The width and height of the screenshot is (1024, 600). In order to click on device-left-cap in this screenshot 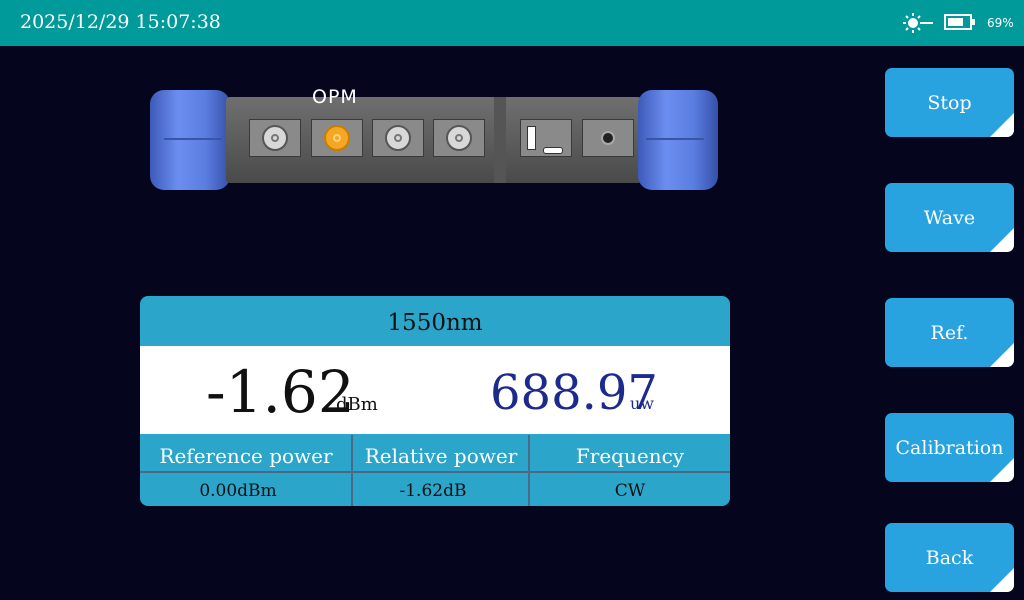, I will do `click(190, 140)`.